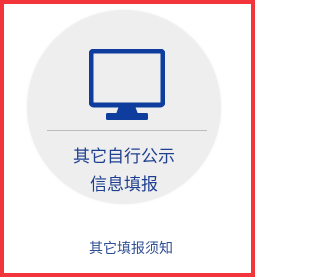 Image resolution: width=320 pixels, height=277 pixels. What do you see at coordinates (131, 249) in the screenshot?
I see `fill-notice-link: 其它填报须知` at bounding box center [131, 249].